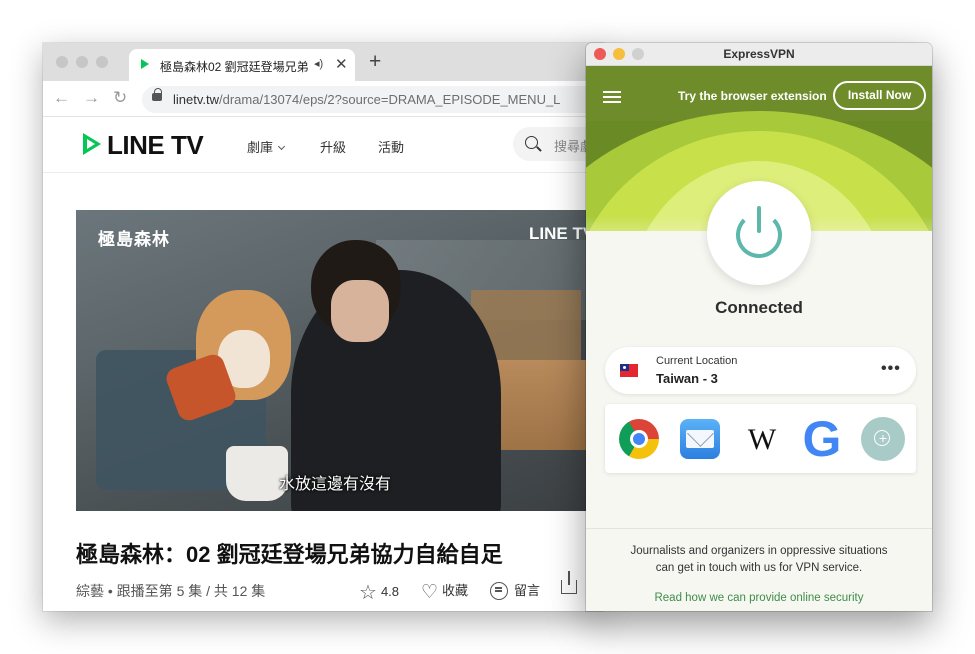 The image size is (975, 654). What do you see at coordinates (562, 233) in the screenshot?
I see `video-watermark: LINE TV` at bounding box center [562, 233].